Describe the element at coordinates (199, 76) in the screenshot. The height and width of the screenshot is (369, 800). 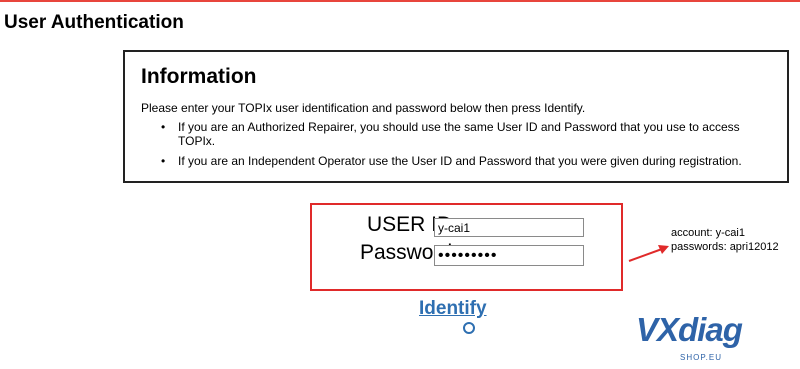
I see `info-title: Information` at that location.